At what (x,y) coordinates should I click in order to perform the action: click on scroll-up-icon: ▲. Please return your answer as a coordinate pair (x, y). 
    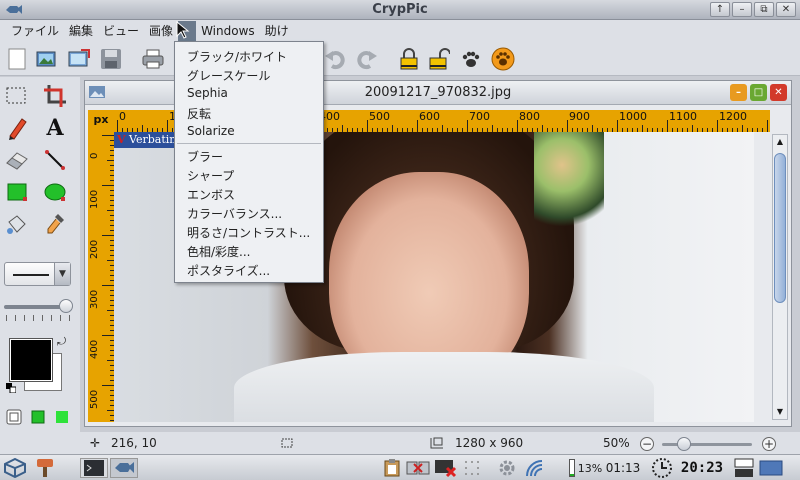
    Looking at the image, I should click on (780, 142).